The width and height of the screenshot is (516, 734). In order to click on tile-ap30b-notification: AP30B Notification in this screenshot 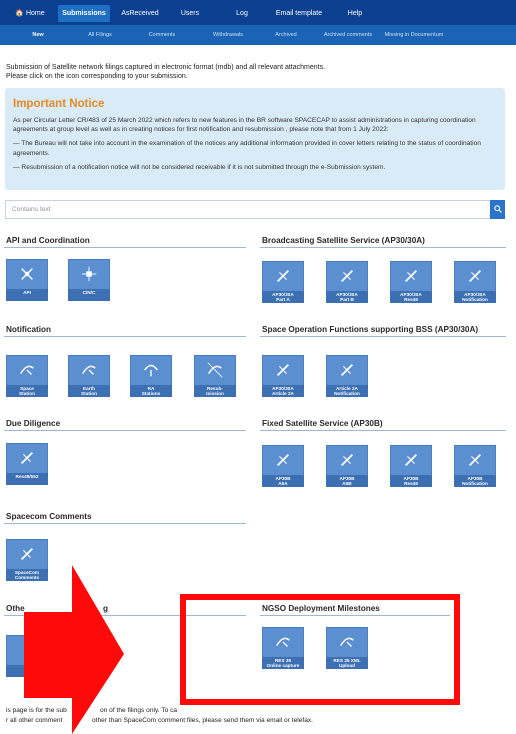, I will do `click(475, 466)`.